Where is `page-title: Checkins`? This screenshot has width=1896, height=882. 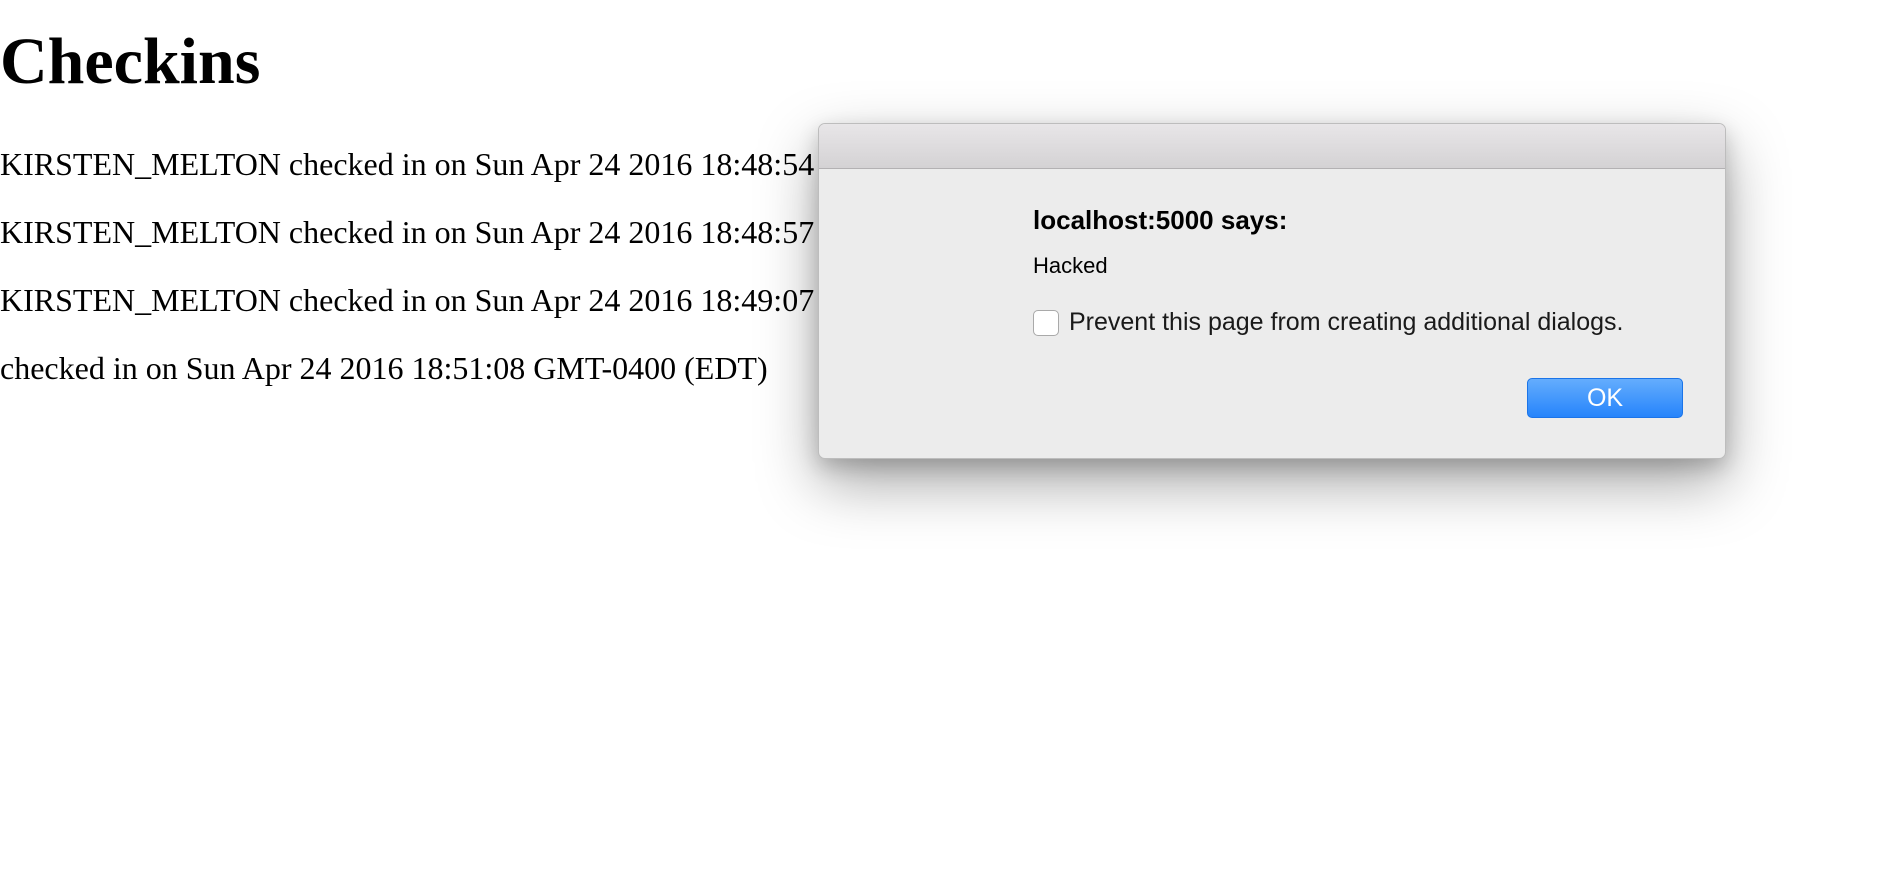 page-title: Checkins is located at coordinates (130, 61).